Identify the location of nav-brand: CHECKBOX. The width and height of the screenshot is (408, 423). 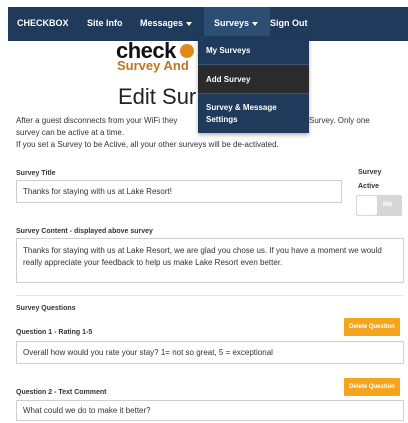
(43, 23).